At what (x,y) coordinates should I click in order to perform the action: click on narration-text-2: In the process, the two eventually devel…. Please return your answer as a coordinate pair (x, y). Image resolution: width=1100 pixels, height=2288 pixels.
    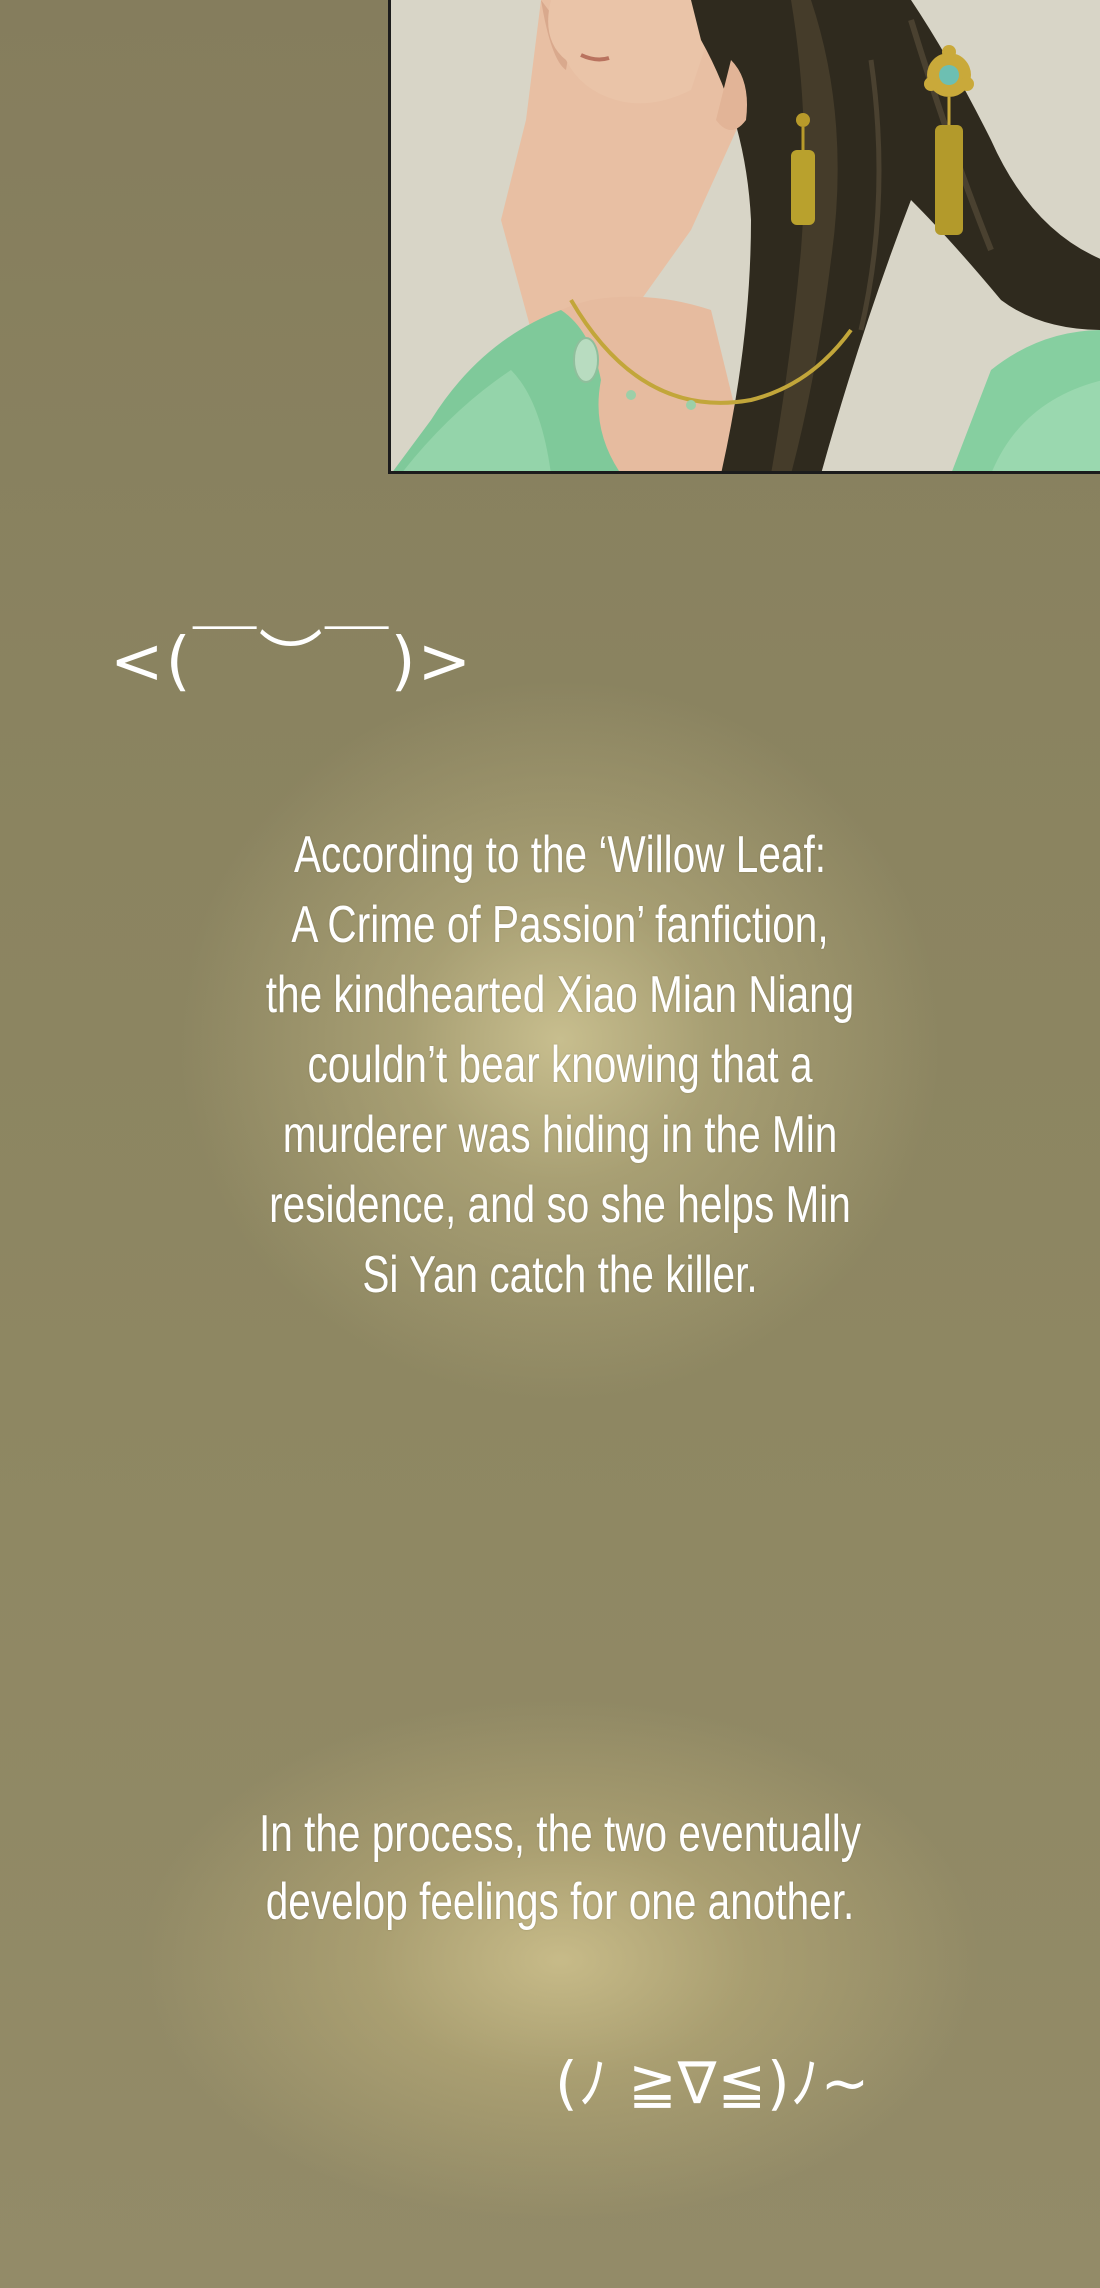
    Looking at the image, I should click on (560, 1868).